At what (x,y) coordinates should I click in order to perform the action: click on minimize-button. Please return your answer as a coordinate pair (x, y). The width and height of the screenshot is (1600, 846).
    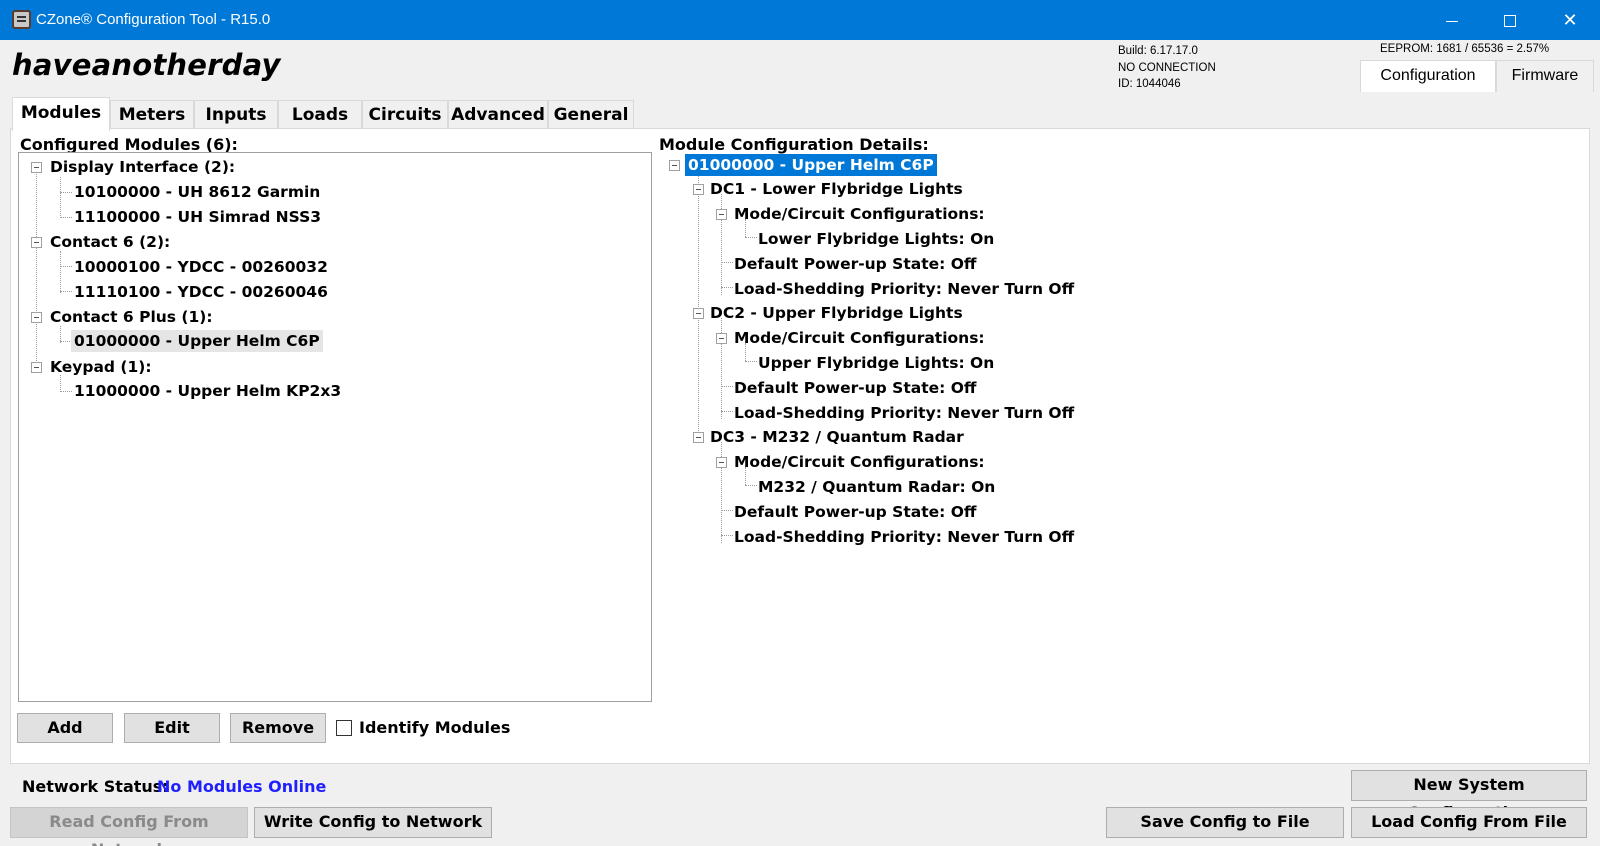
    Looking at the image, I should click on (1452, 20).